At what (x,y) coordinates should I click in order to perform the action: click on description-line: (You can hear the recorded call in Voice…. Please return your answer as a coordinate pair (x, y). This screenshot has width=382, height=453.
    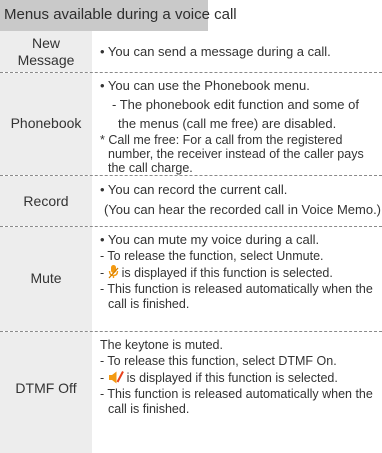
    Looking at the image, I should click on (243, 209).